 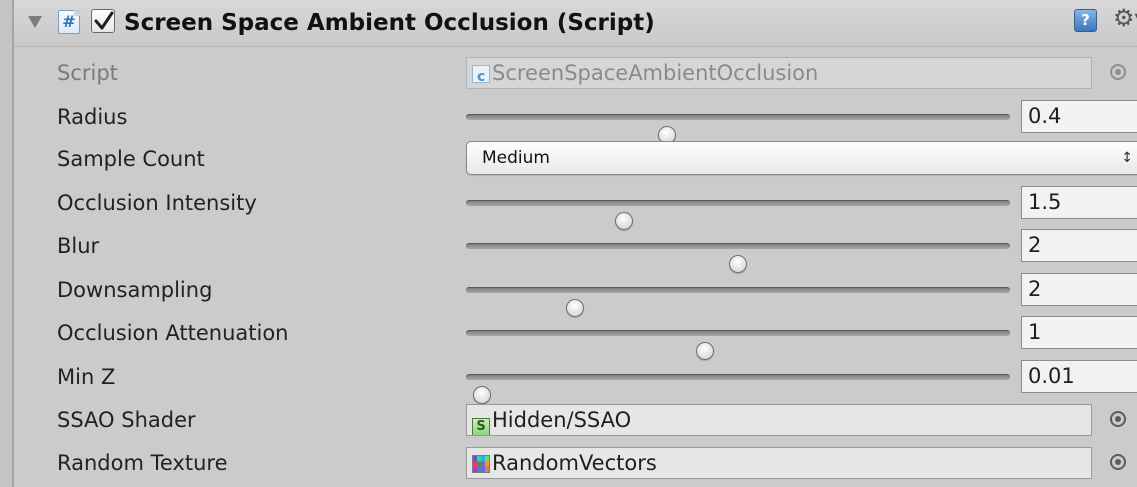 I want to click on component-enabled-checkbox, so click(x=103, y=21).